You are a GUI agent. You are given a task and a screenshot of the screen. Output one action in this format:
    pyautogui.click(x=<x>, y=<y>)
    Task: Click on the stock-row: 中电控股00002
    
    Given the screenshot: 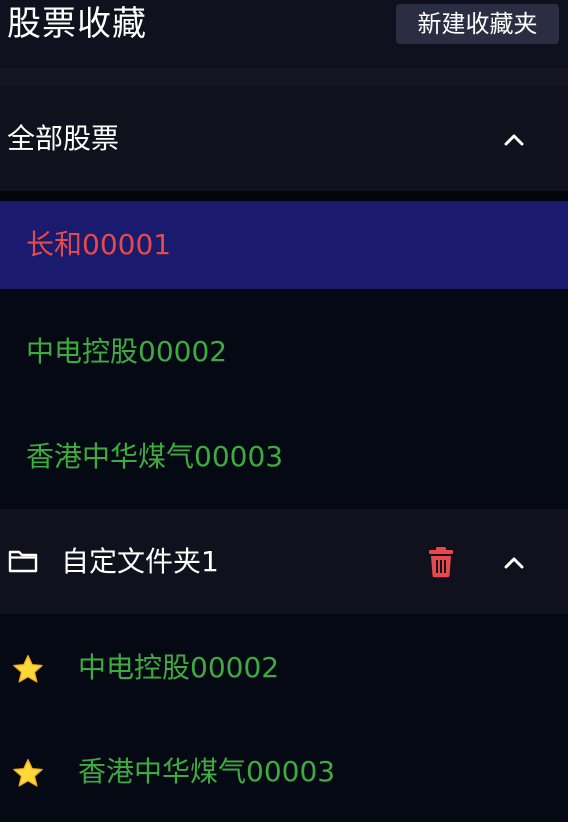 What is the action you would take?
    pyautogui.click(x=284, y=352)
    